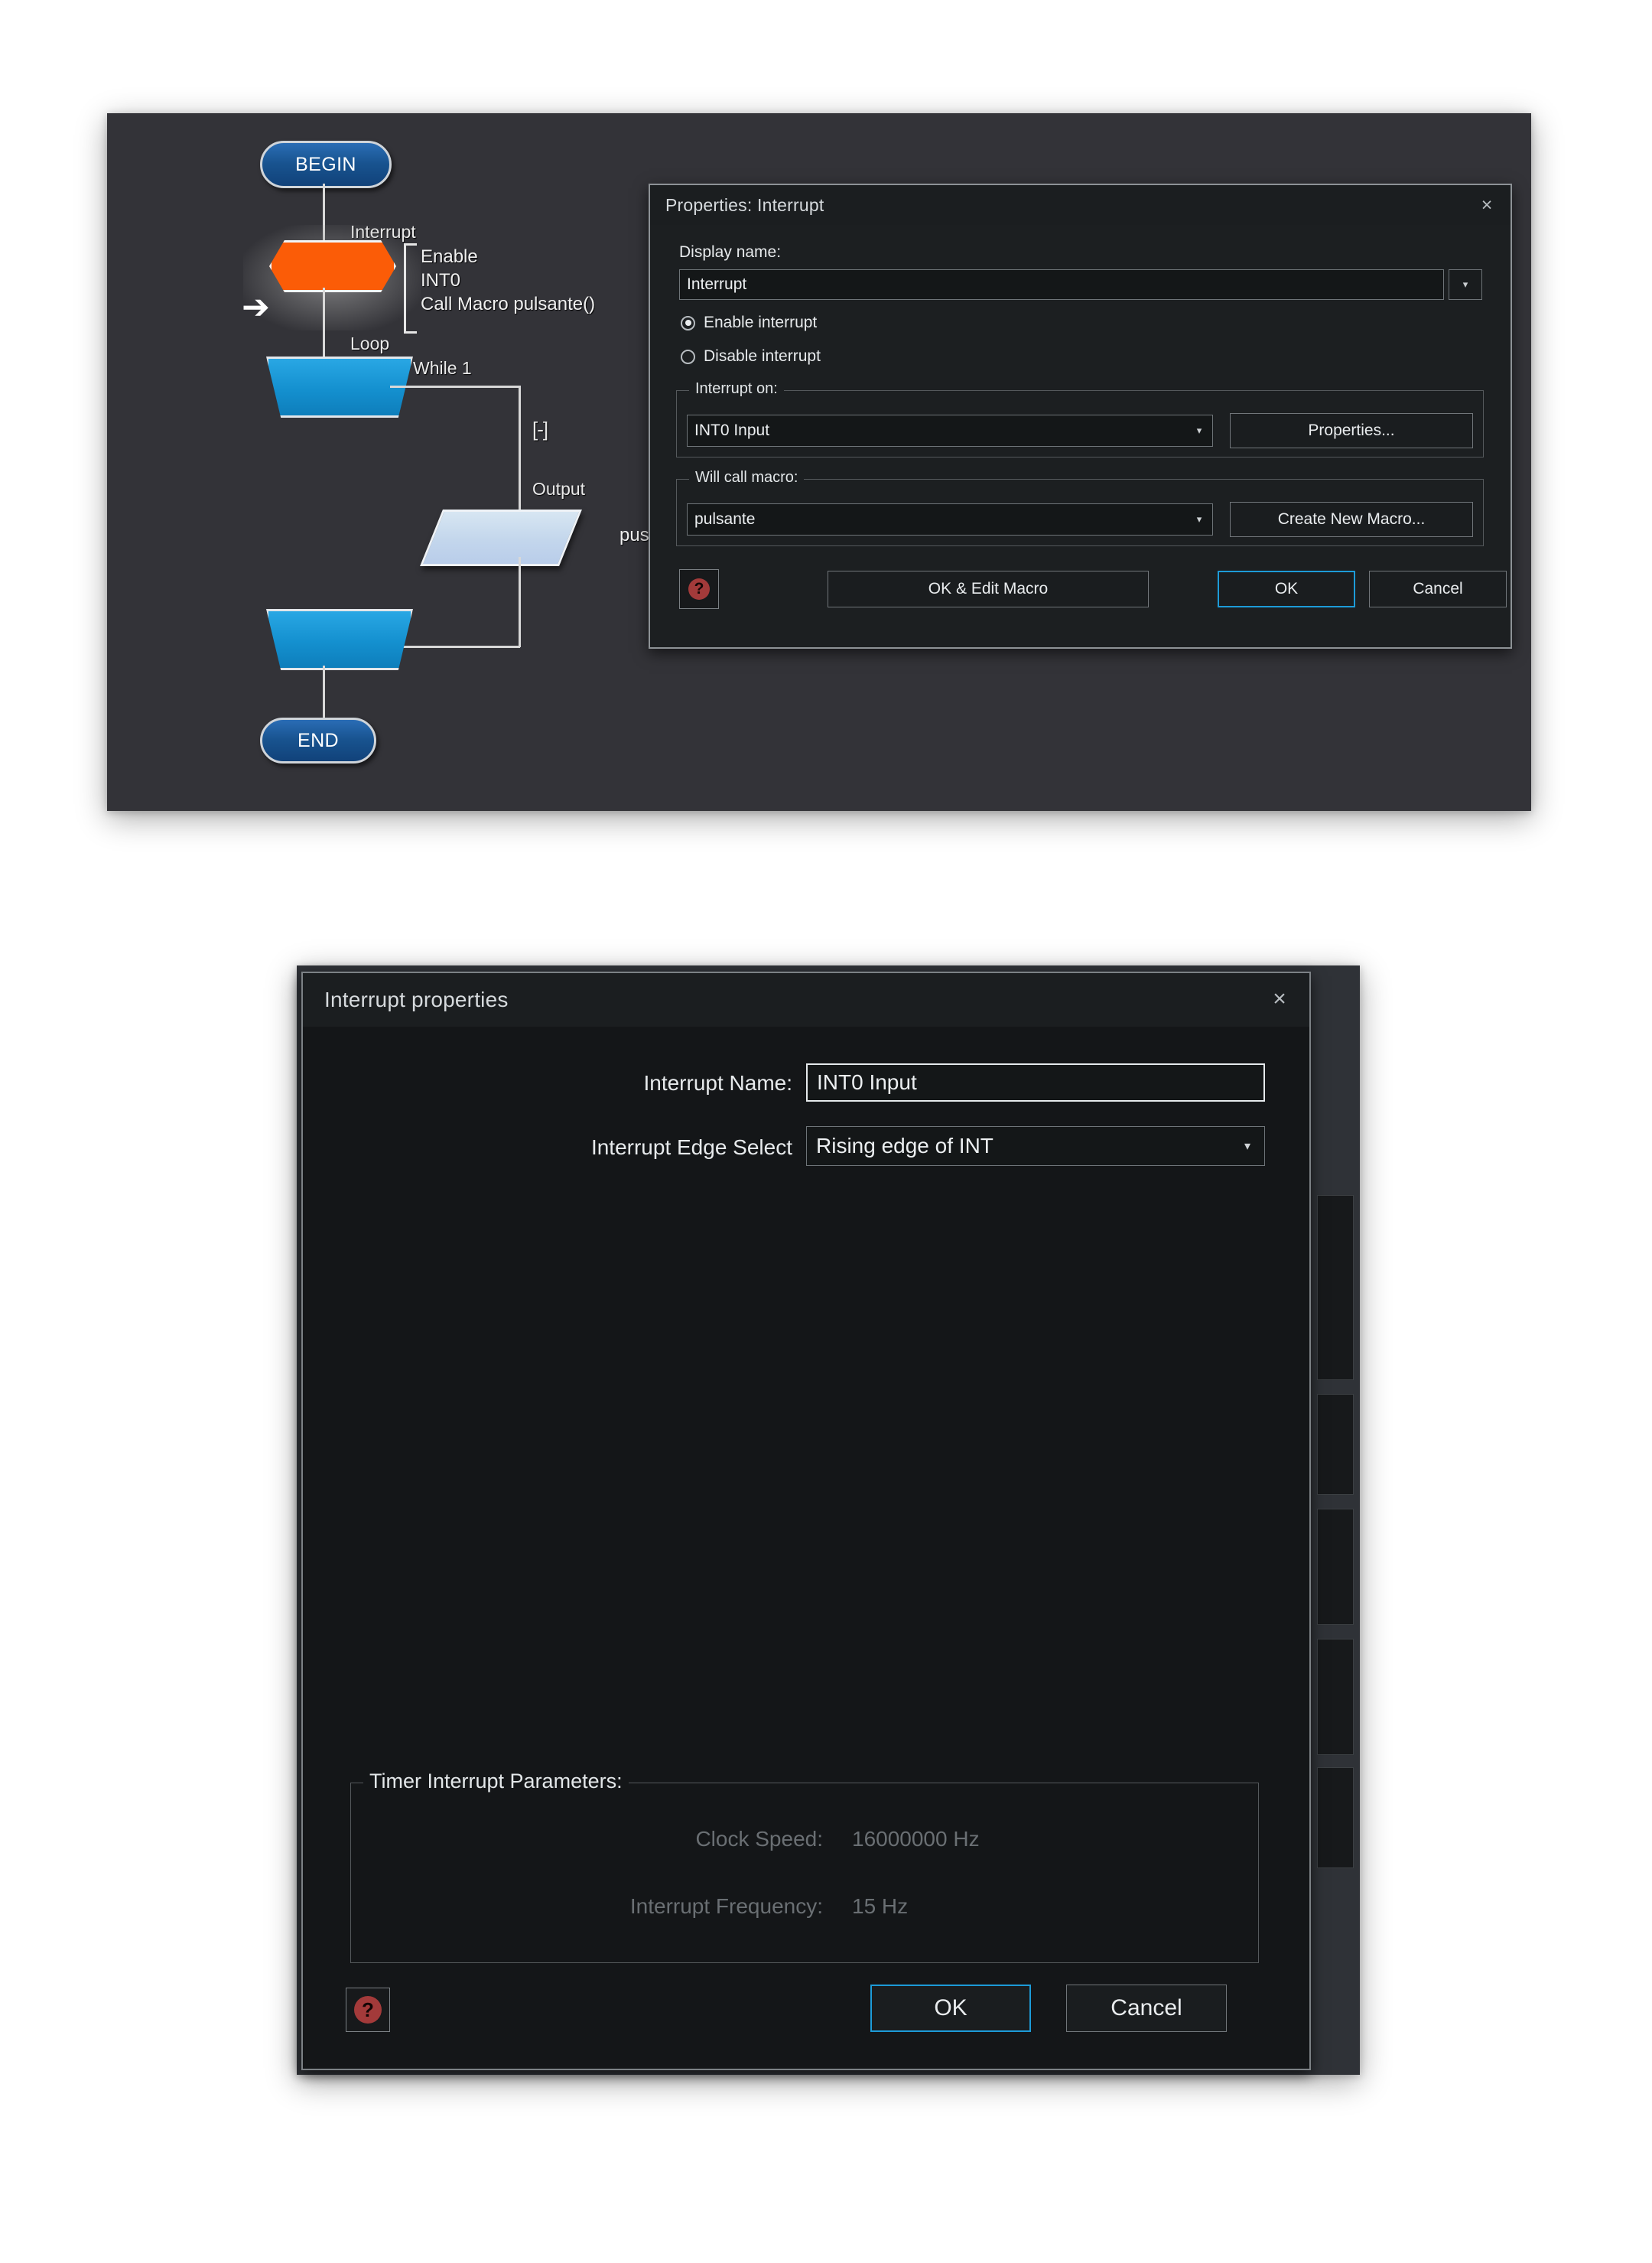 The image size is (1652, 2263). What do you see at coordinates (763, 356) in the screenshot?
I see `disable-interrupt-radio-label: Disable interrupt` at bounding box center [763, 356].